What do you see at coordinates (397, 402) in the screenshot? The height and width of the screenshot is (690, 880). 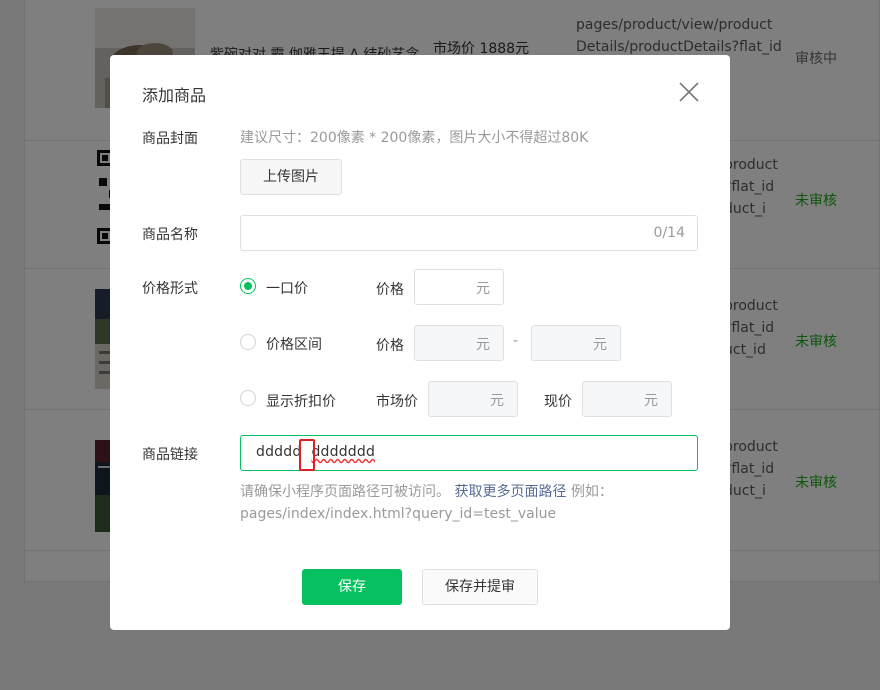 I see `market-price-label: 市场价` at bounding box center [397, 402].